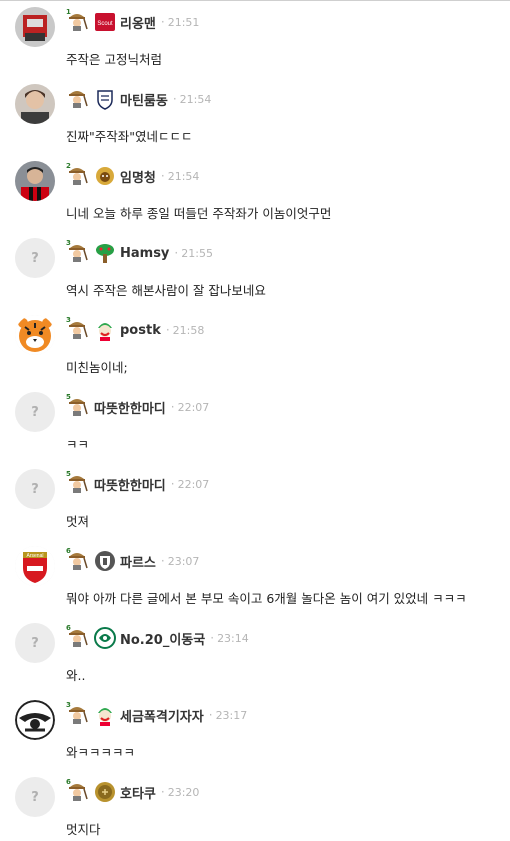 This screenshot has width=510, height=841. Describe the element at coordinates (83, 829) in the screenshot. I see `comment-text: 멋지다` at that location.